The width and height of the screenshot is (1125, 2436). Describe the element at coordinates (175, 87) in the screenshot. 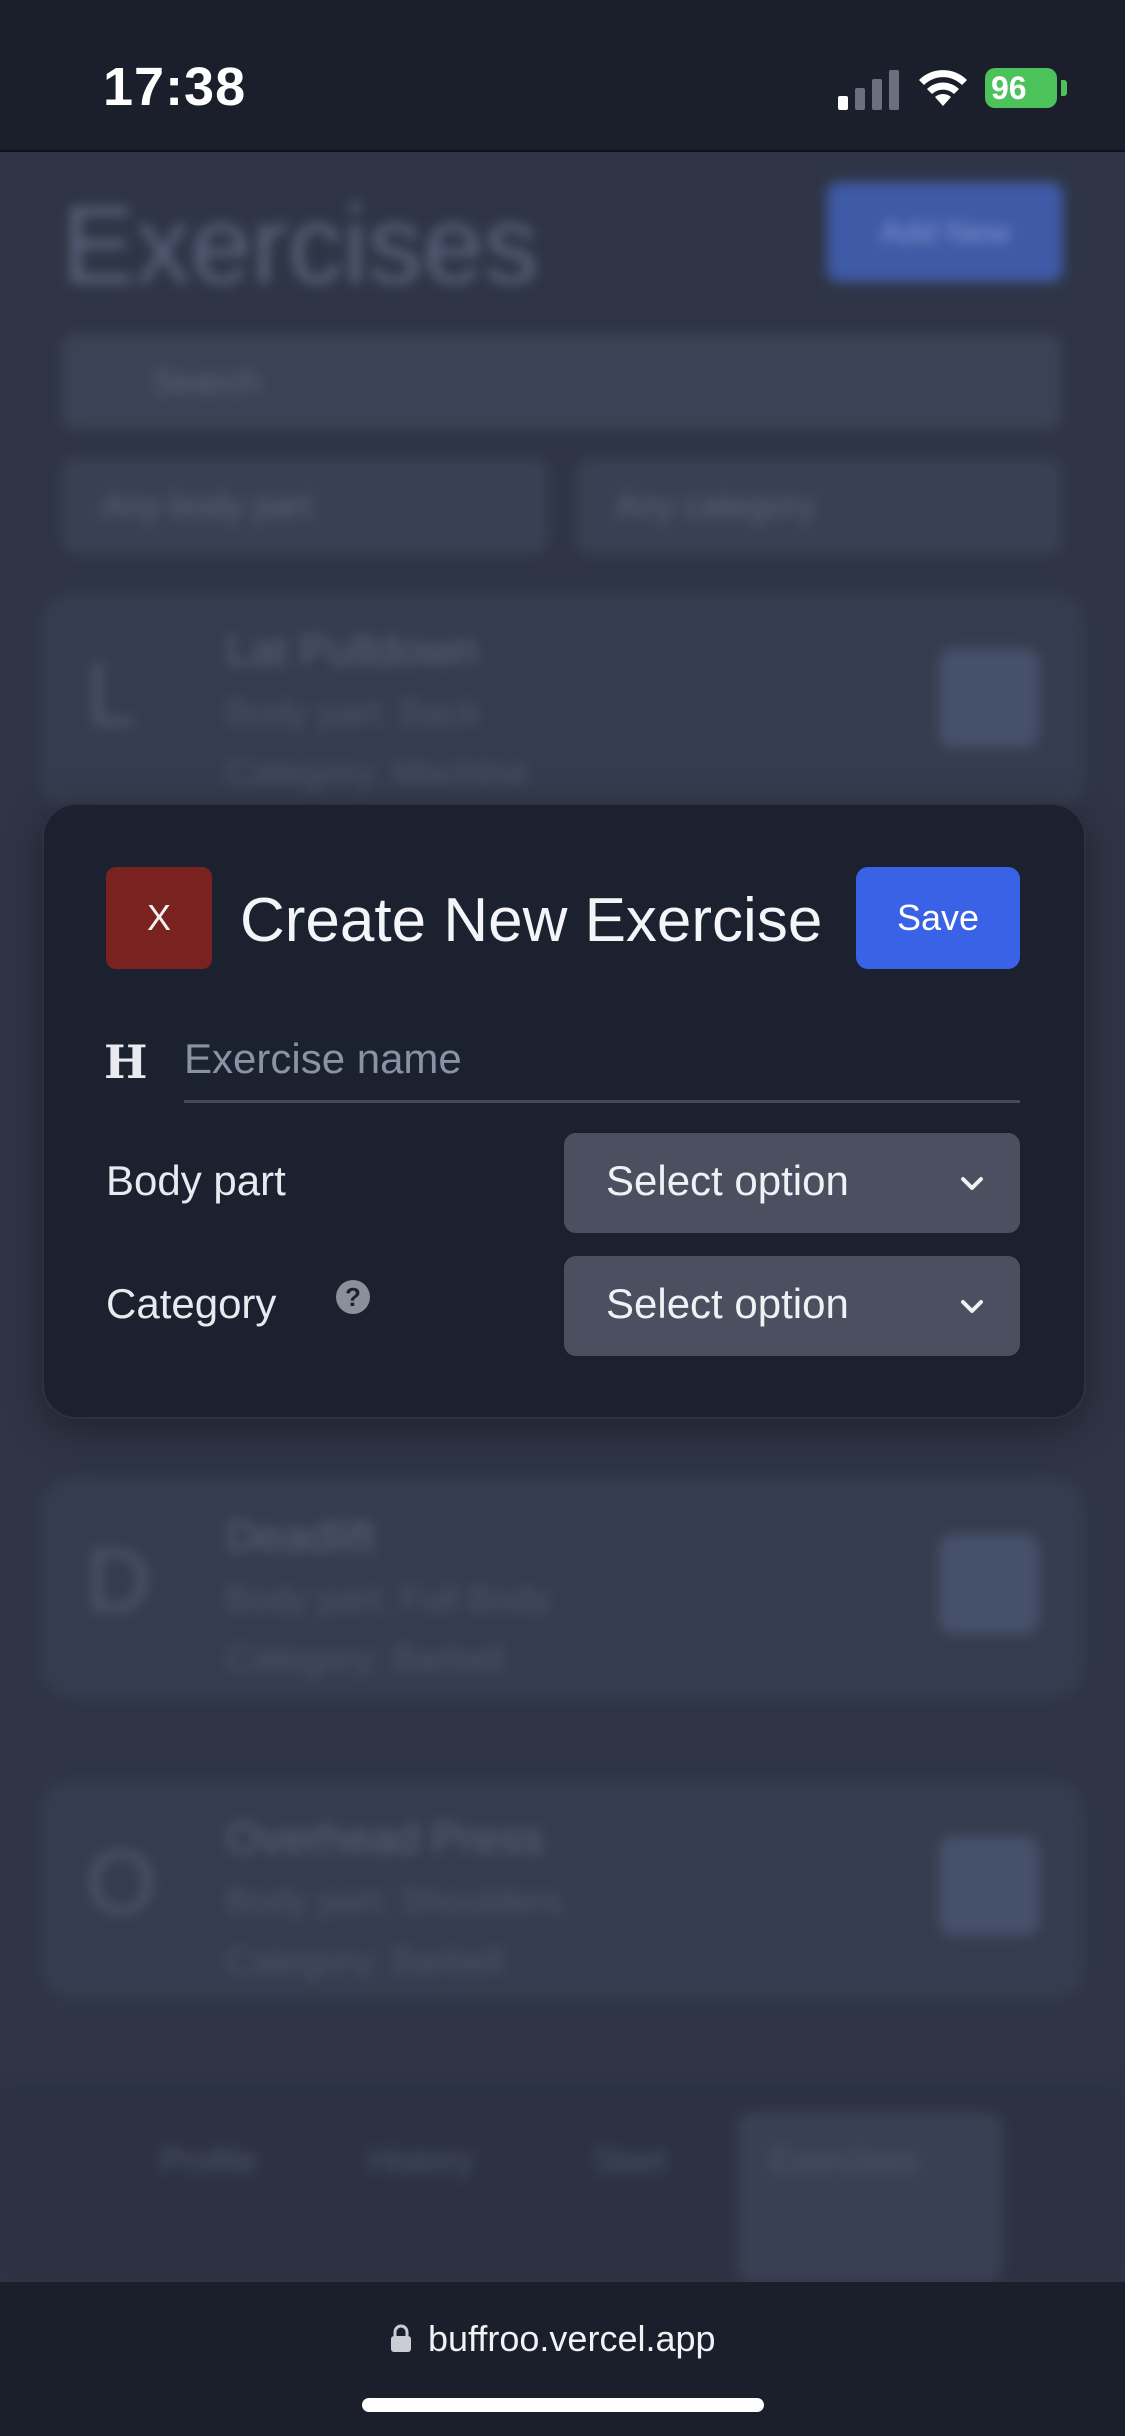

I see `status-time: 17:38` at that location.